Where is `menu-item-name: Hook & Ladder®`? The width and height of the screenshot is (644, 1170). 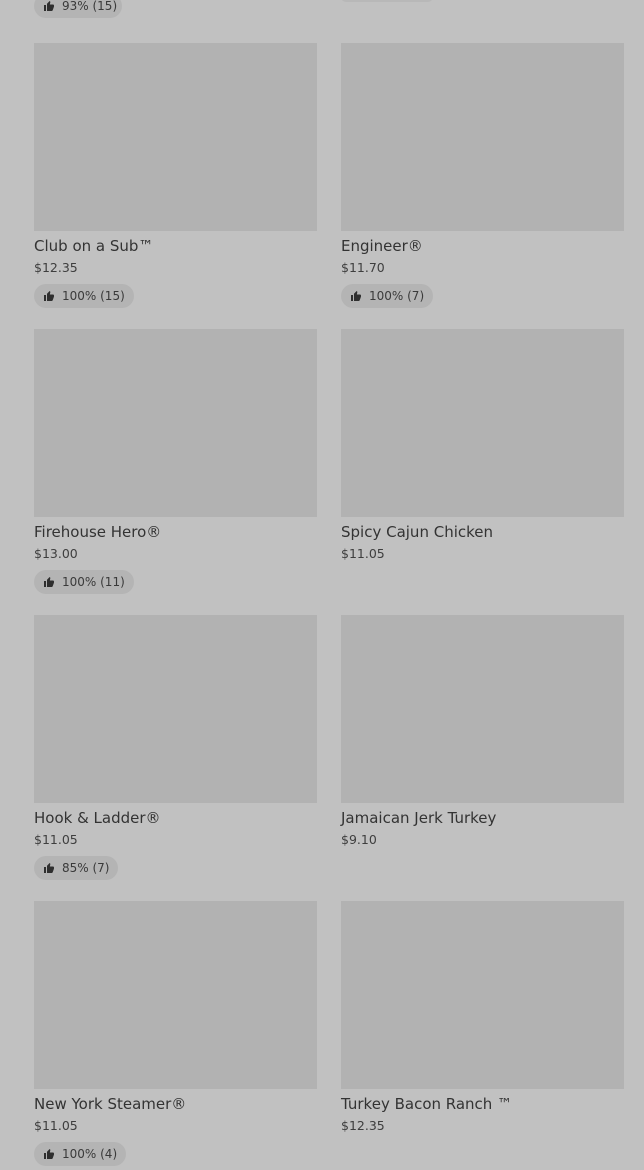 menu-item-name: Hook & Ladder® is located at coordinates (175, 818).